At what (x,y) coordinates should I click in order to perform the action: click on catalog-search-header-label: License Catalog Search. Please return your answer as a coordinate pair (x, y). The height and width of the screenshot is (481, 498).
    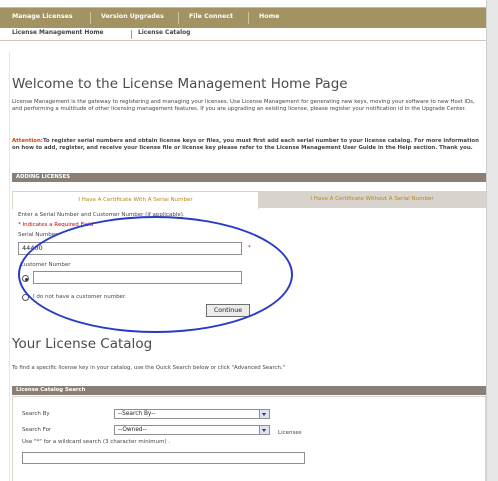
    Looking at the image, I should click on (51, 390).